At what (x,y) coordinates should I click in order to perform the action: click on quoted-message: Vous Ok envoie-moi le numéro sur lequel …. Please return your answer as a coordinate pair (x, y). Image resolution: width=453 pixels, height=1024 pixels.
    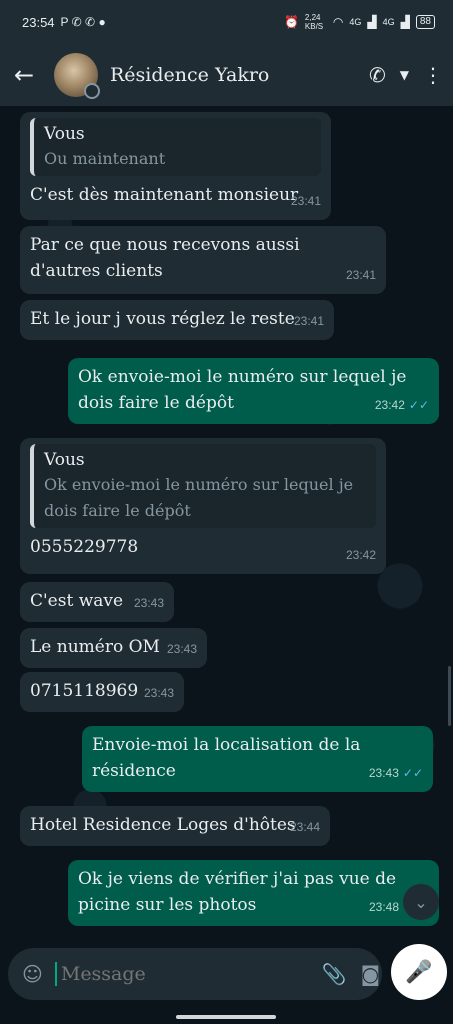
    Looking at the image, I should click on (203, 486).